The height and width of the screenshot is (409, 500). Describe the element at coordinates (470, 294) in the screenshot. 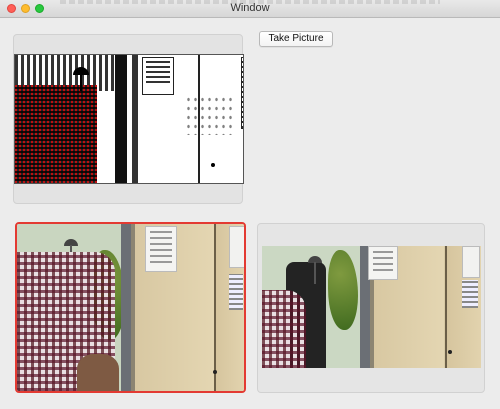

I see `picture-paper-schedule` at that location.